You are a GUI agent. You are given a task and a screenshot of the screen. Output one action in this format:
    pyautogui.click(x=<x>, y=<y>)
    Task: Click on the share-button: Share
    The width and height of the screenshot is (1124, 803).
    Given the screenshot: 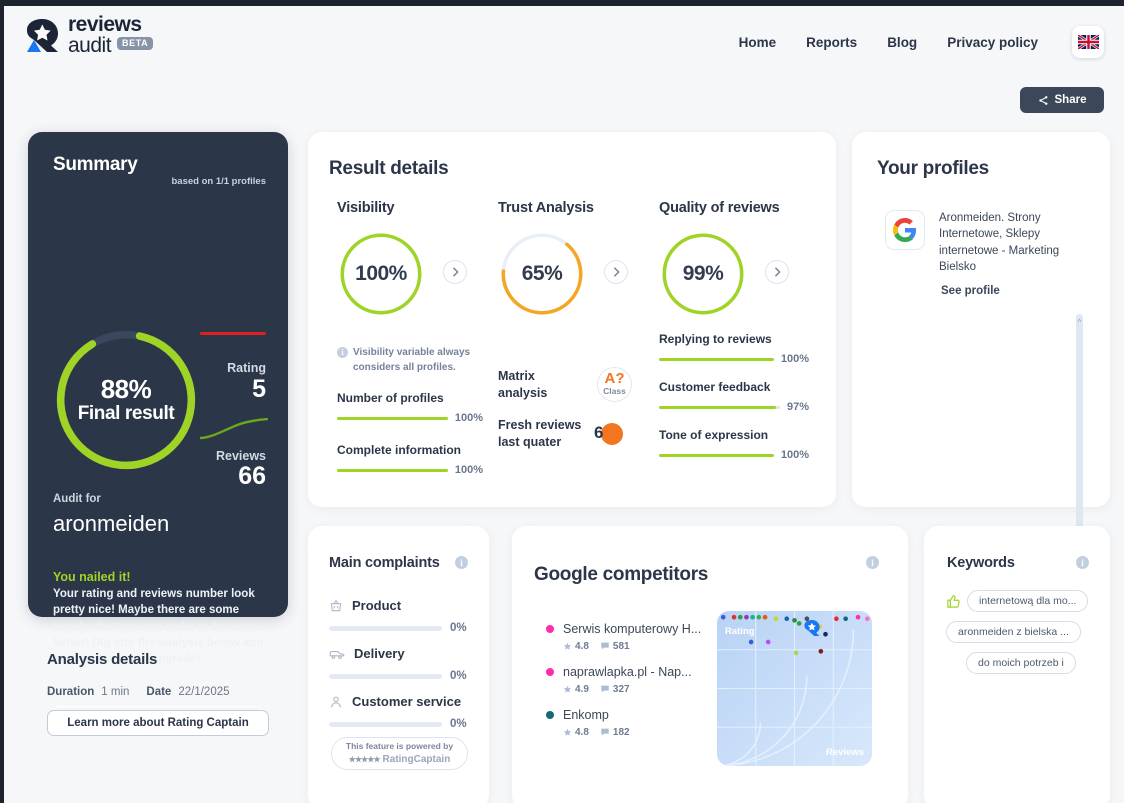 What is the action you would take?
    pyautogui.click(x=1062, y=100)
    